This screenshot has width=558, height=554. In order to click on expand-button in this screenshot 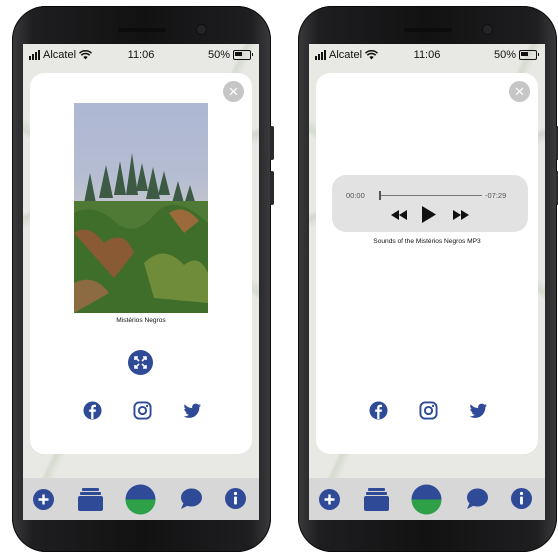, I will do `click(140, 362)`.